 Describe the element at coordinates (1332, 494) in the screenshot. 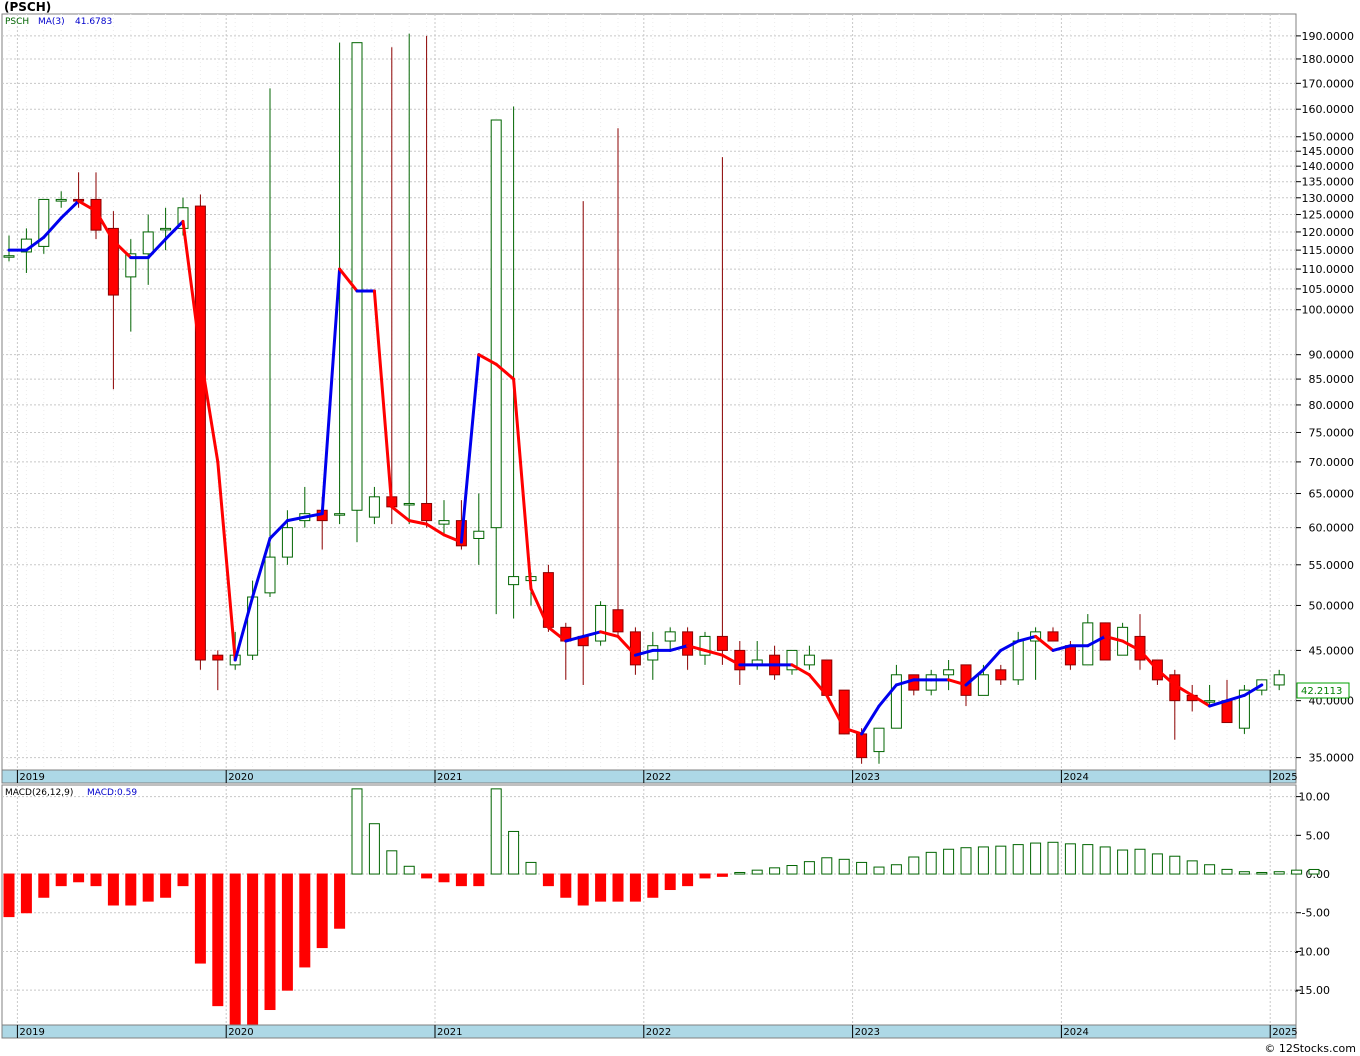

I see `price-y-tick-label: 65.0000` at that location.